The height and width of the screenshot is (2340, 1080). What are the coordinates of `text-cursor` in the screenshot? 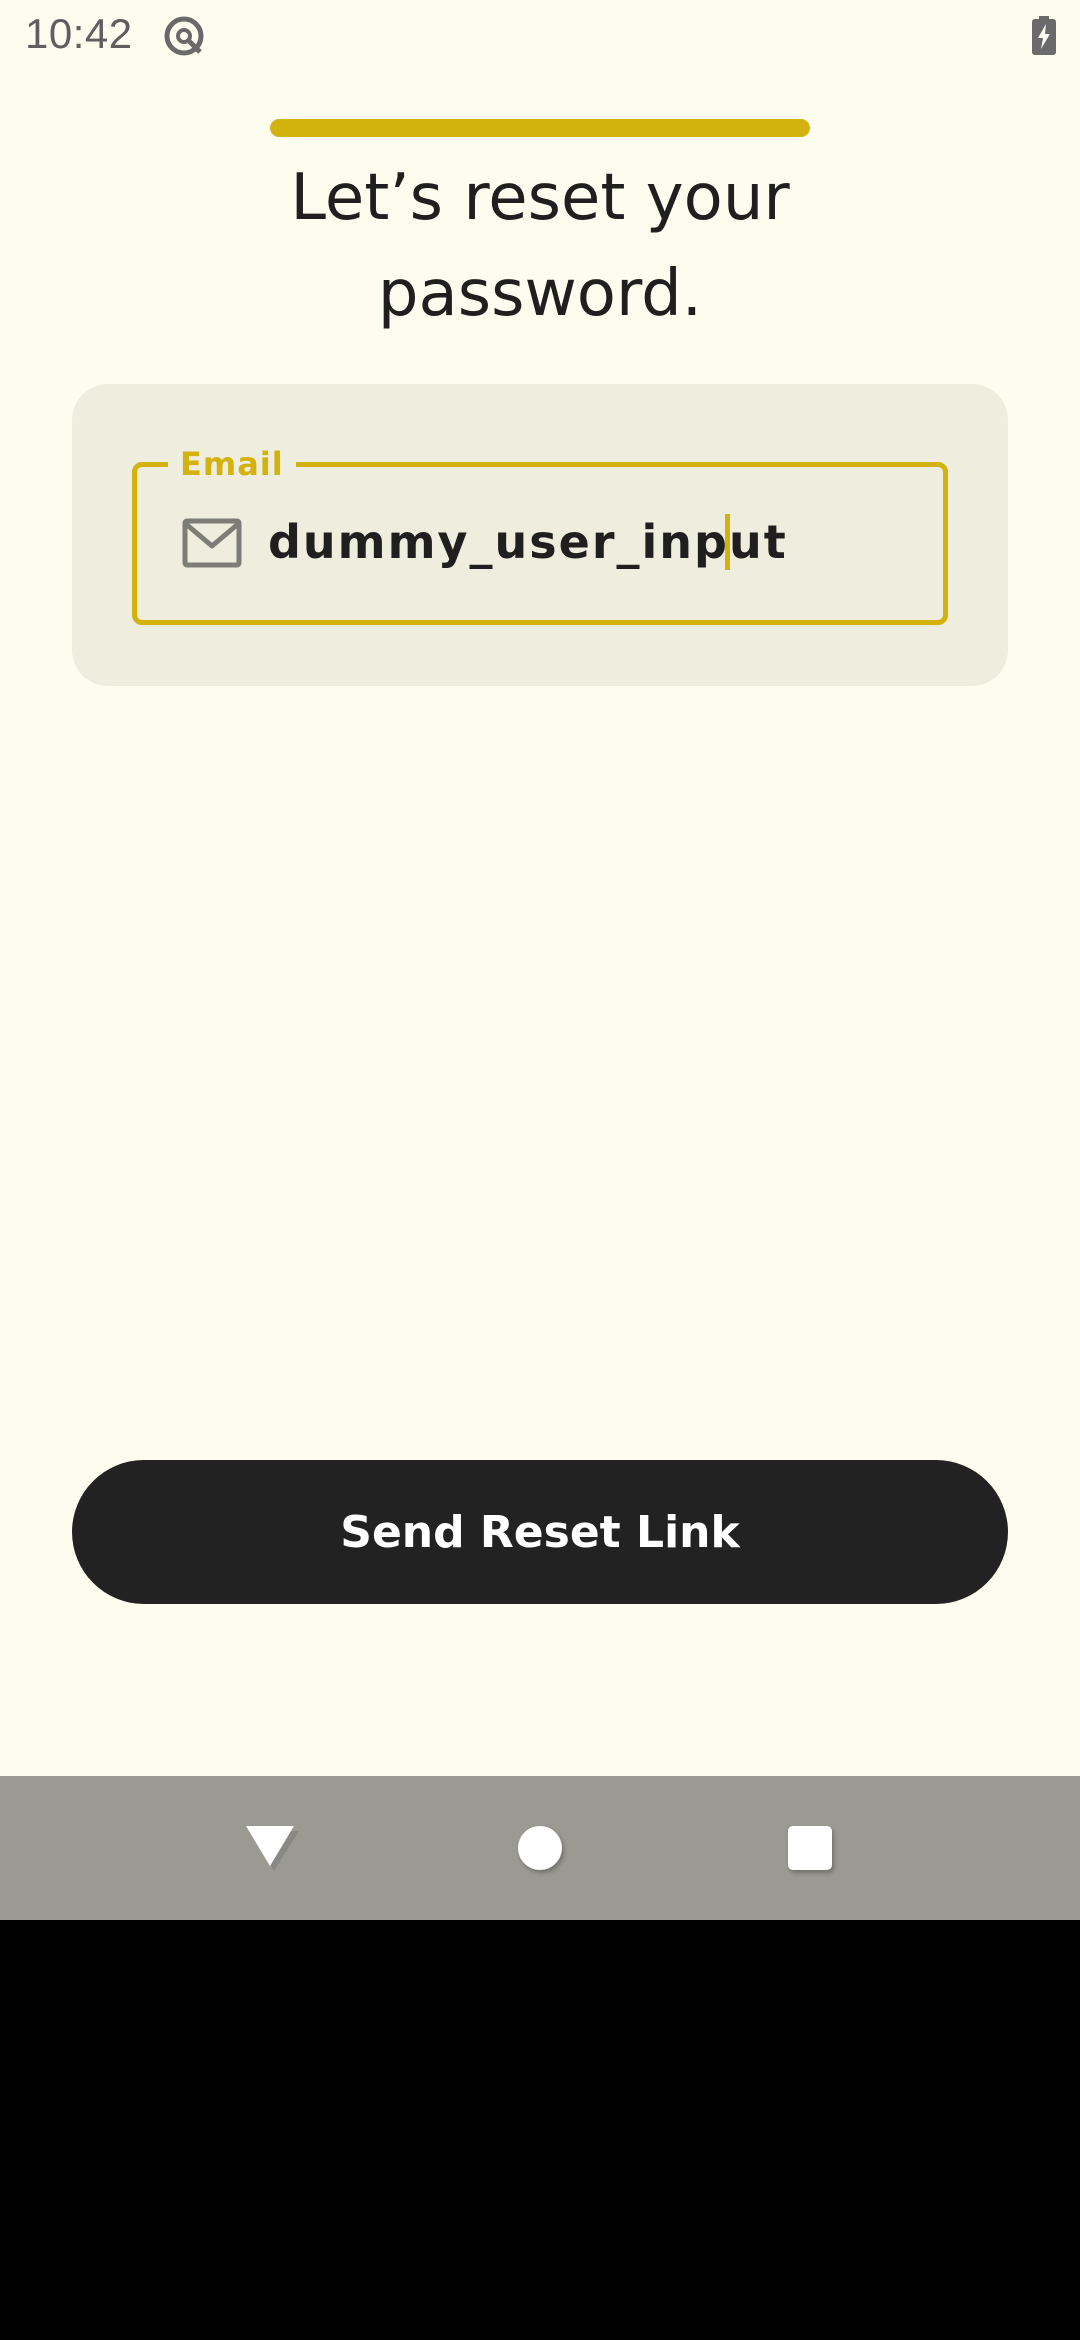 It's located at (727, 542).